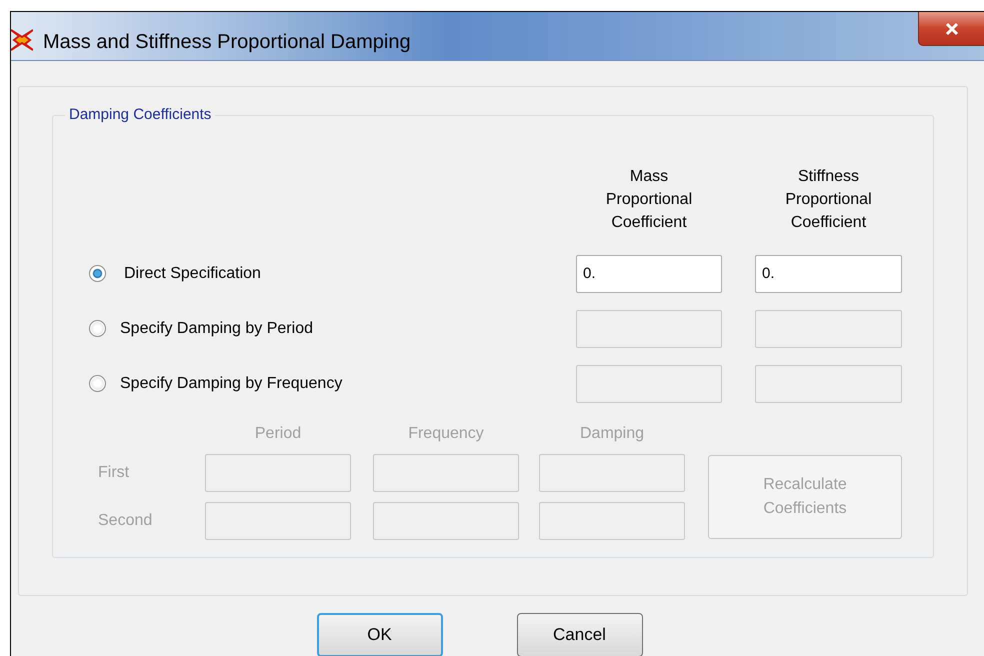 The width and height of the screenshot is (984, 656). Describe the element at coordinates (227, 42) in the screenshot. I see `window-title: Mass and Stiffness Proportional Damping` at that location.